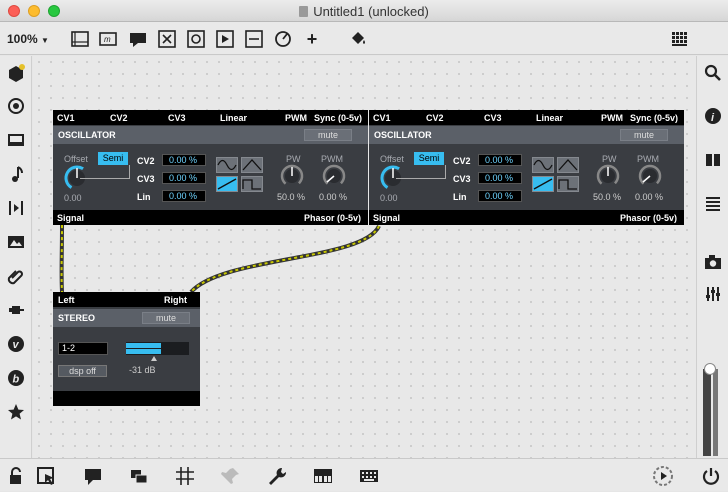 The width and height of the screenshot is (728, 492). What do you see at coordinates (277, 476) in the screenshot?
I see `wrench-icon` at bounding box center [277, 476].